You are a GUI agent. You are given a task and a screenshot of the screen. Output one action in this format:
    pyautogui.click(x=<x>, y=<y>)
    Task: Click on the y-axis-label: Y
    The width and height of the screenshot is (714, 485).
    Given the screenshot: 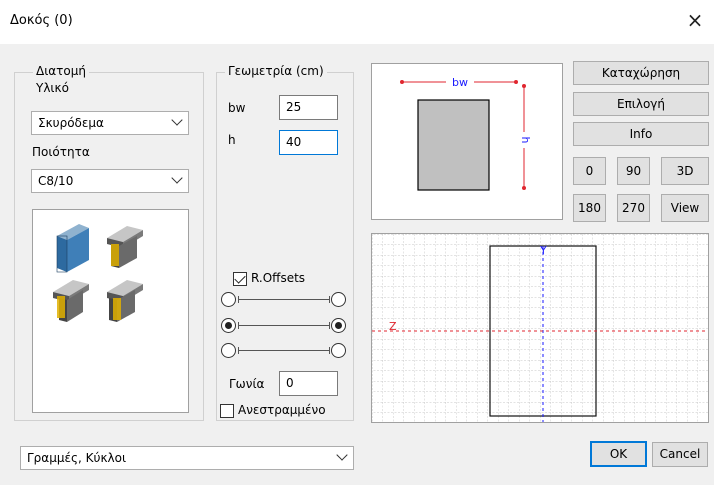 What is the action you would take?
    pyautogui.click(x=543, y=250)
    